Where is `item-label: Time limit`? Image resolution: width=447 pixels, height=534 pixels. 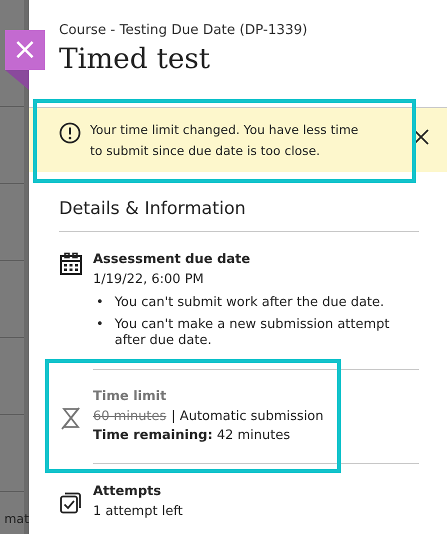
item-label: Time limit is located at coordinates (130, 397).